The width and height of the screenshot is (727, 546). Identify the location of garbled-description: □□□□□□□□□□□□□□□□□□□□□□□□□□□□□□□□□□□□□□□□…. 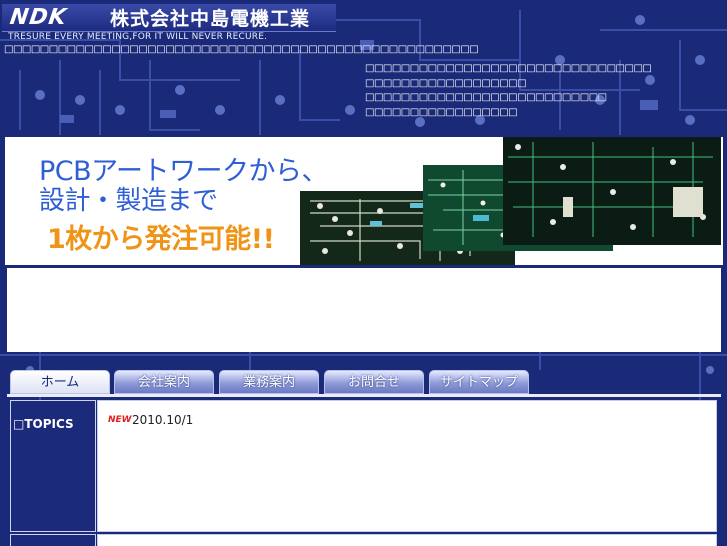
(241, 49).